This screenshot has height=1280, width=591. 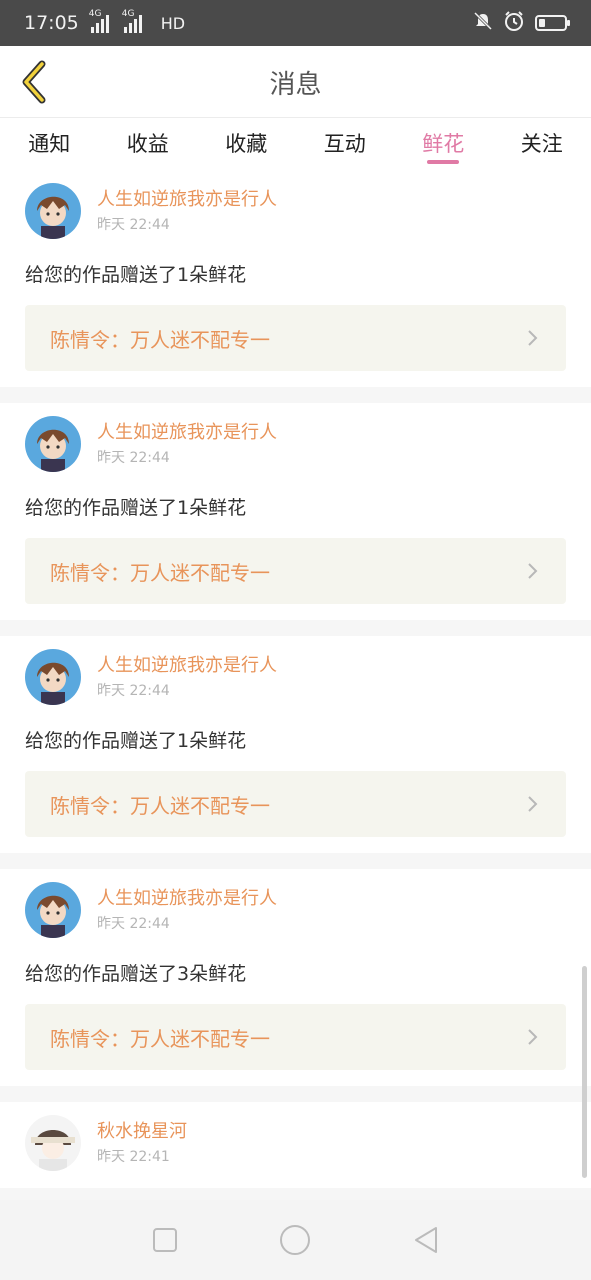 I want to click on battery-icon, so click(x=552, y=23).